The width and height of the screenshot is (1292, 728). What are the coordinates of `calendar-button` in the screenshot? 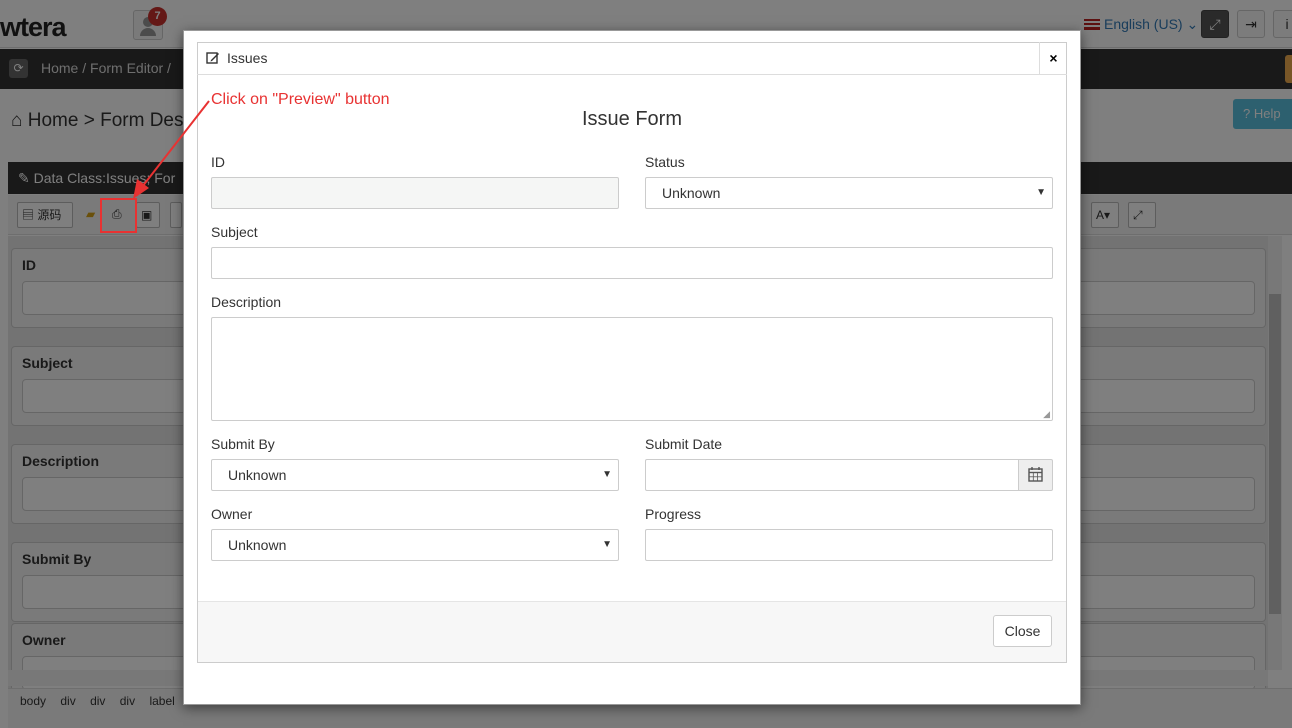 It's located at (1035, 475).